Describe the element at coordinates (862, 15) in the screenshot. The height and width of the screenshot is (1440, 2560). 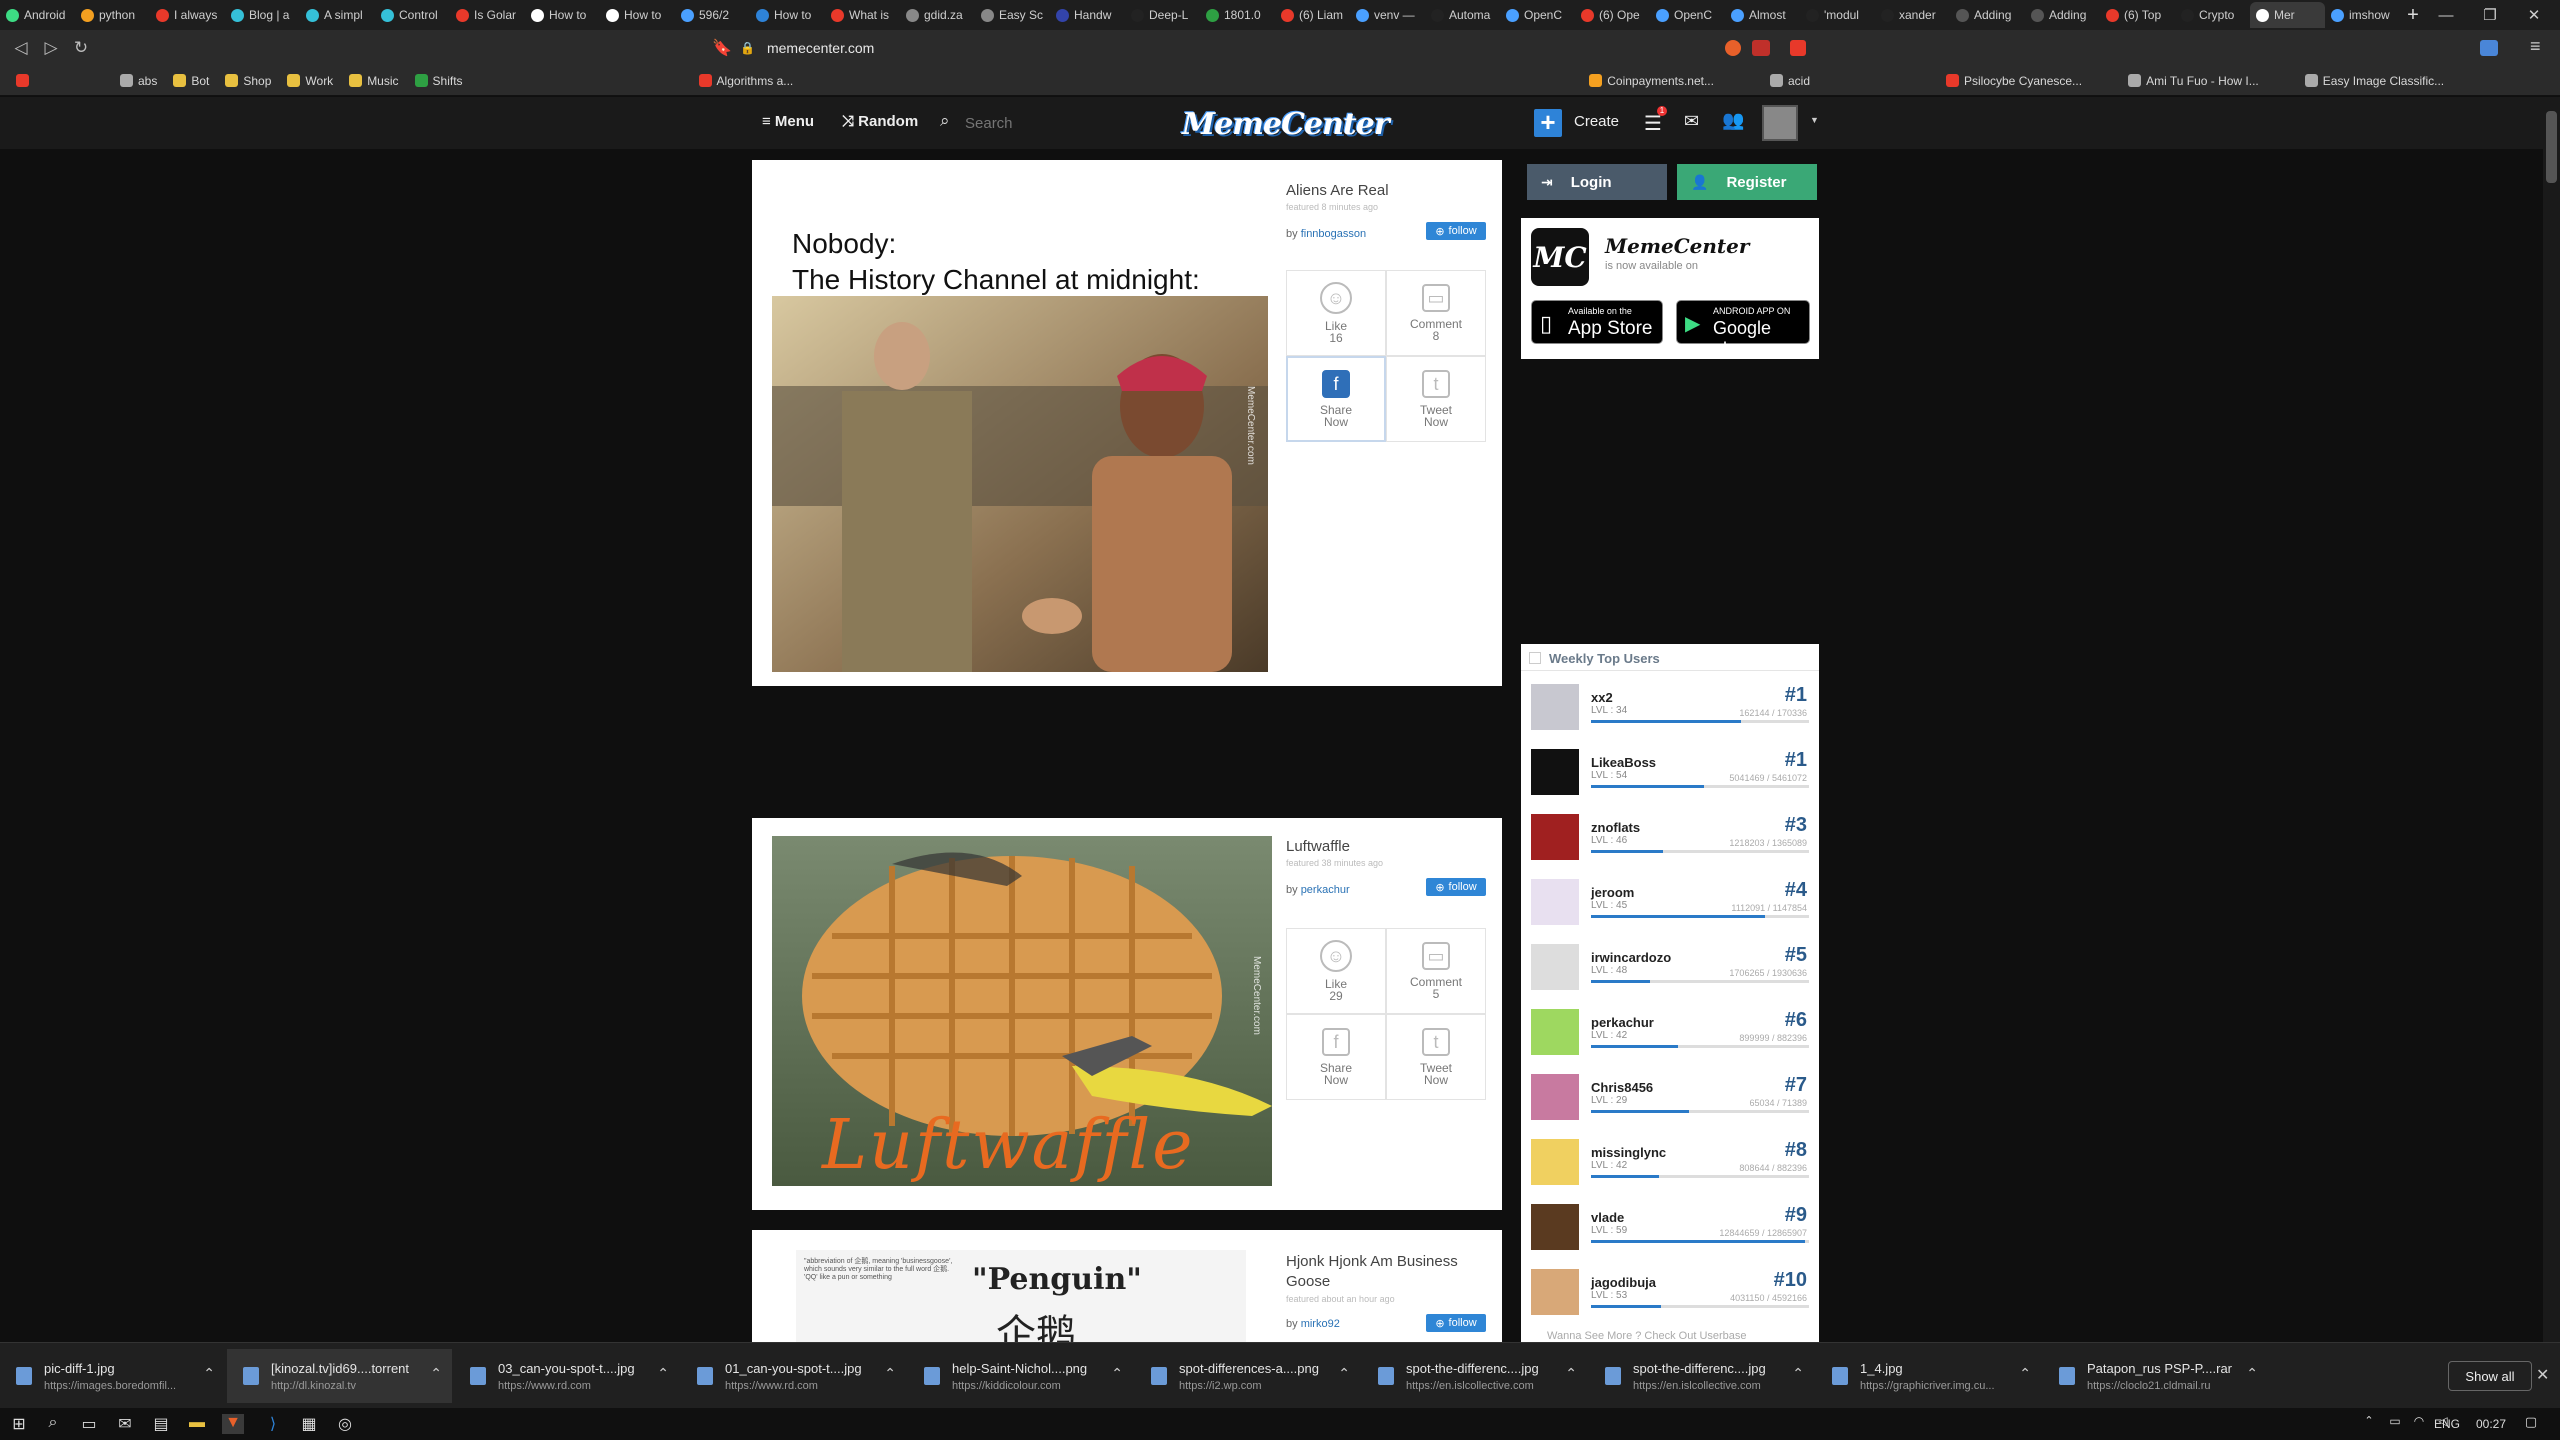
I see `browser-tab: What is` at that location.